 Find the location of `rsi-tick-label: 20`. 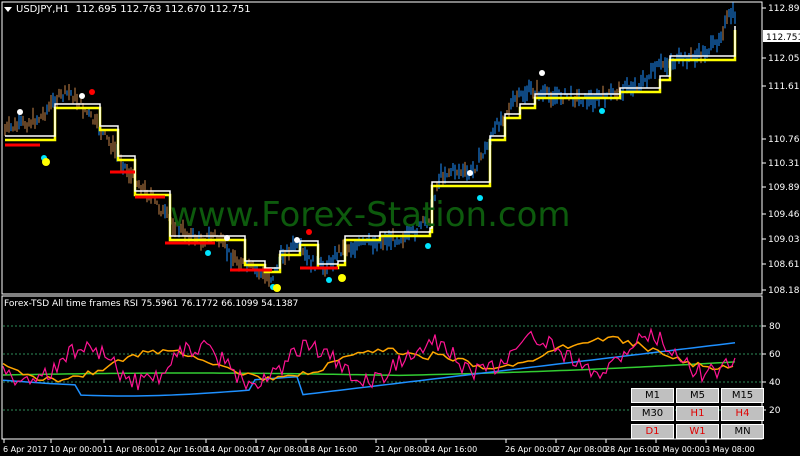

rsi-tick-label: 20 is located at coordinates (775, 411).